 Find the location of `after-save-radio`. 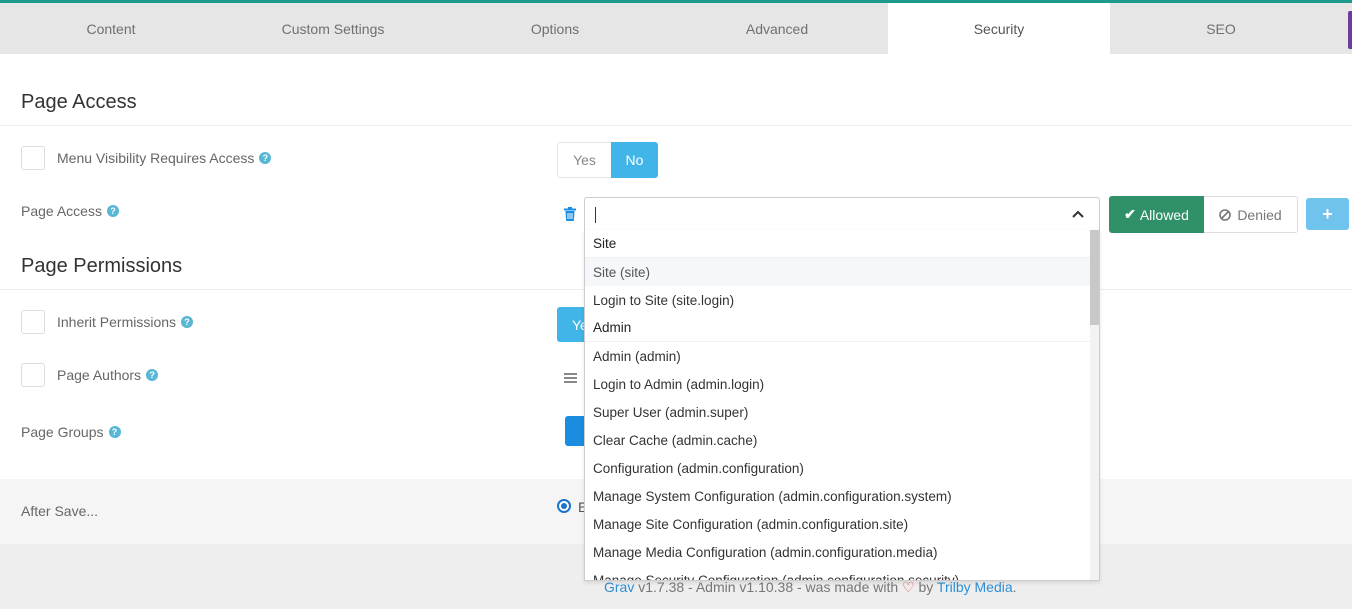

after-save-radio is located at coordinates (564, 506).